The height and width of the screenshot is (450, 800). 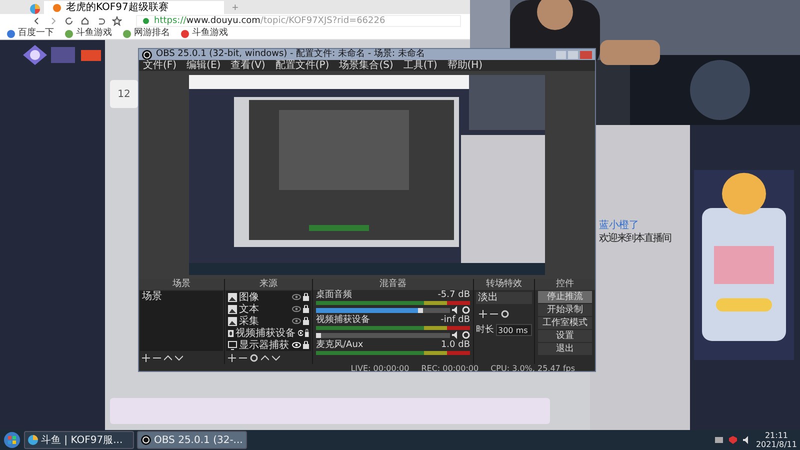 I want to click on dock-title: 混音器, so click(x=393, y=284).